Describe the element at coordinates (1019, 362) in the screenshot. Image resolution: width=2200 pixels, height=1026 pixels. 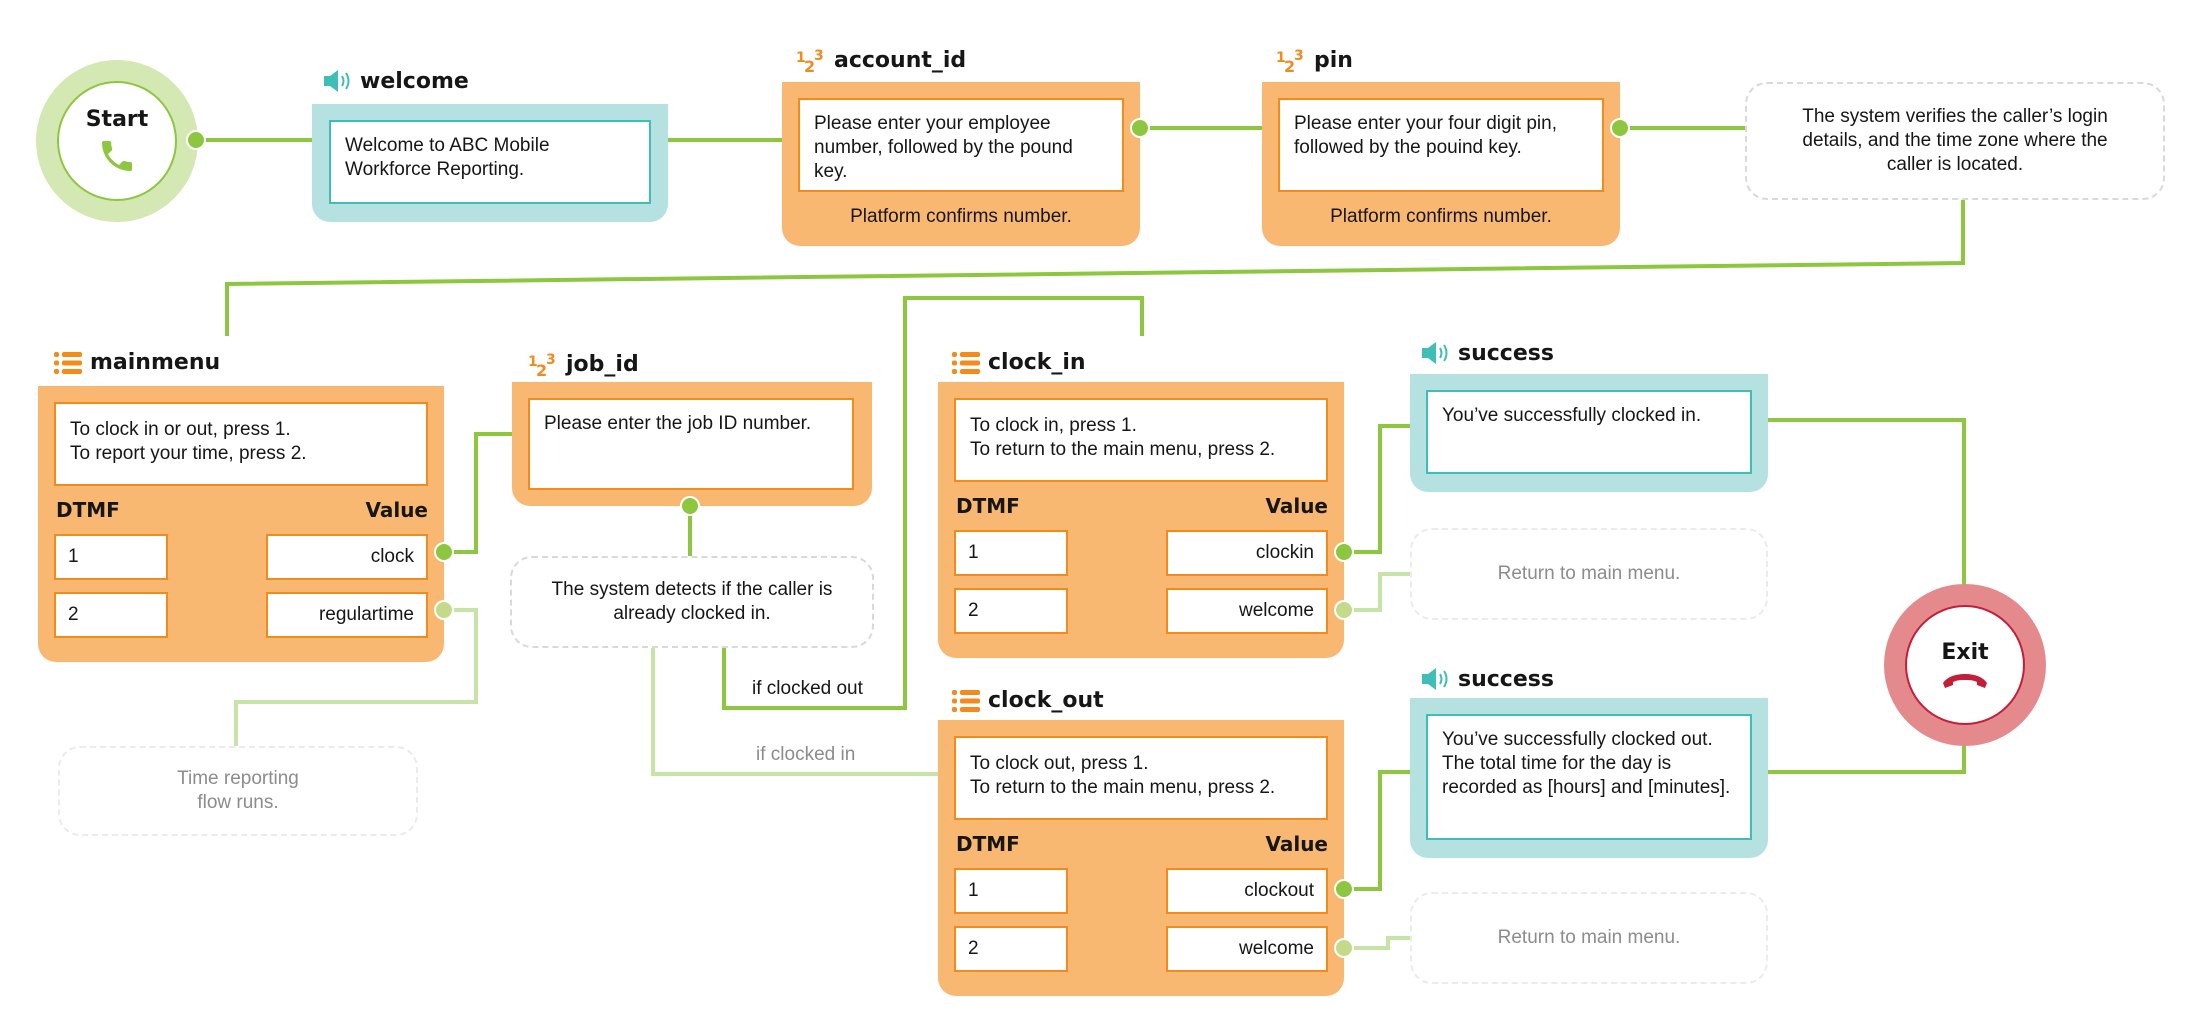
I see `clock-in-title: clock_in` at that location.